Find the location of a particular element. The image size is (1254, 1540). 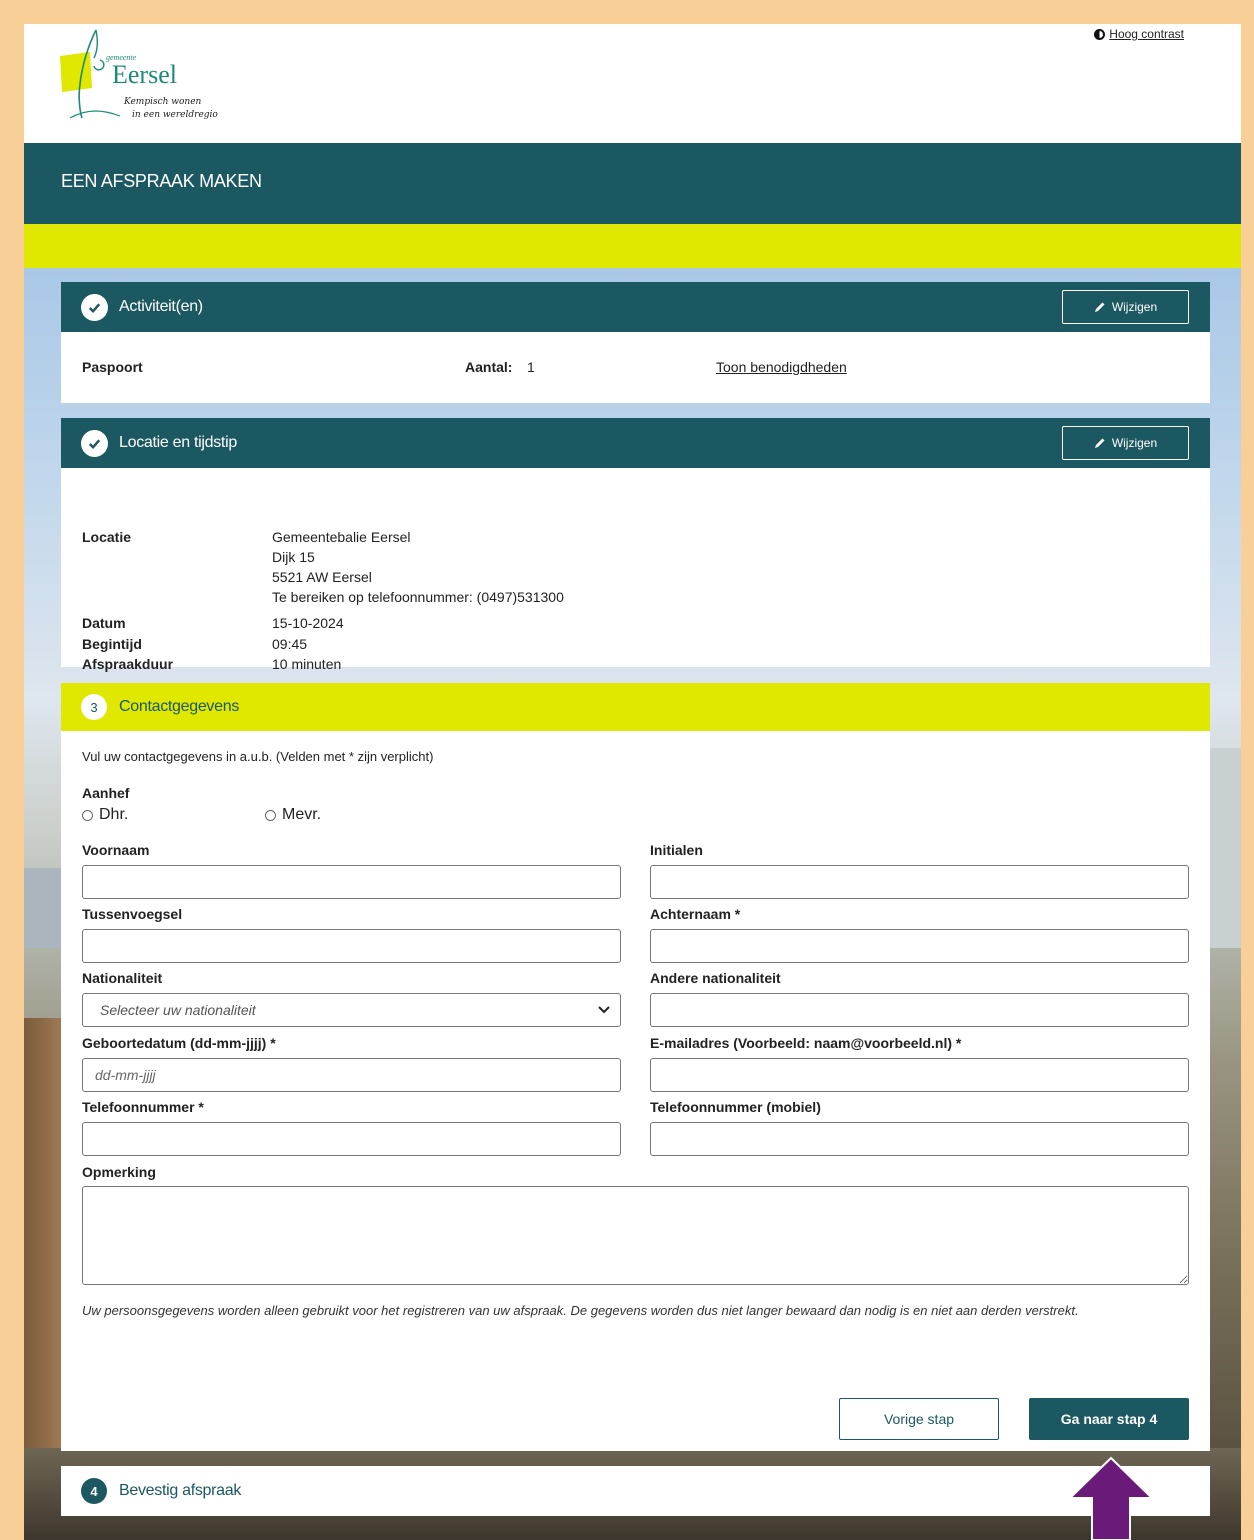

amount-value: 1 is located at coordinates (531, 367).